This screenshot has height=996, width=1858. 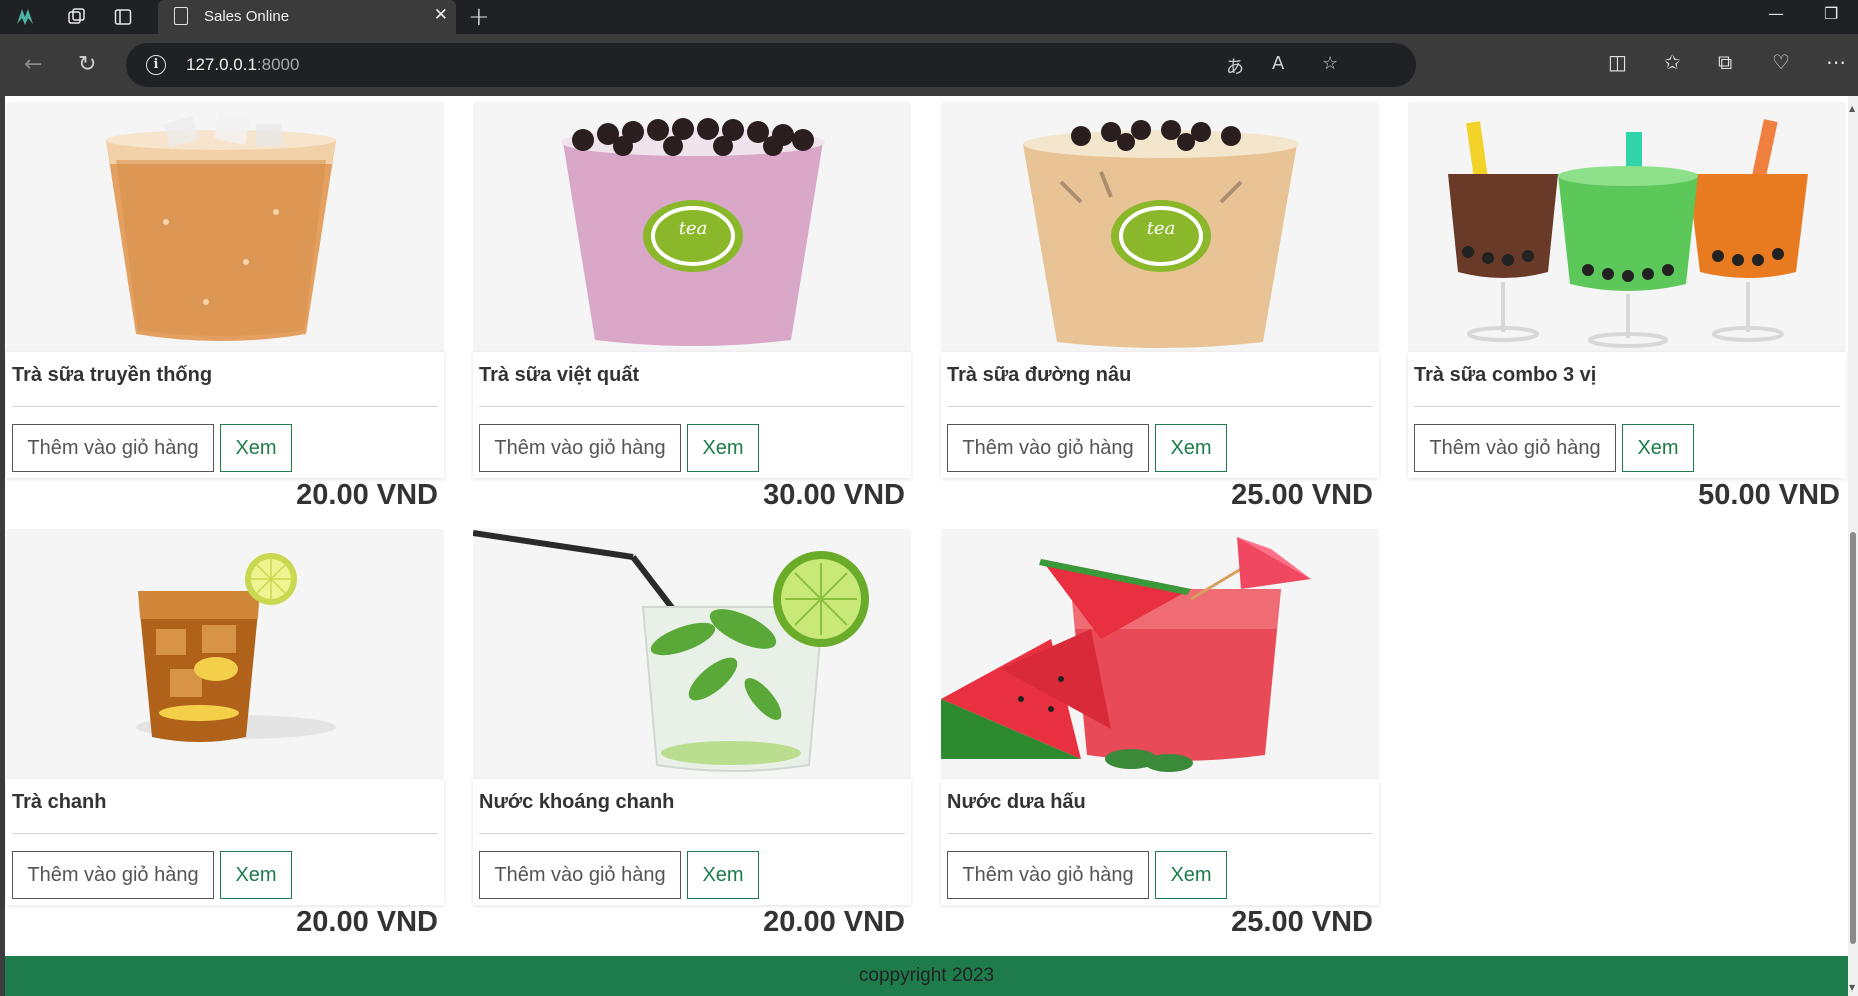 What do you see at coordinates (77, 17) in the screenshot?
I see `workspaces-icon` at bounding box center [77, 17].